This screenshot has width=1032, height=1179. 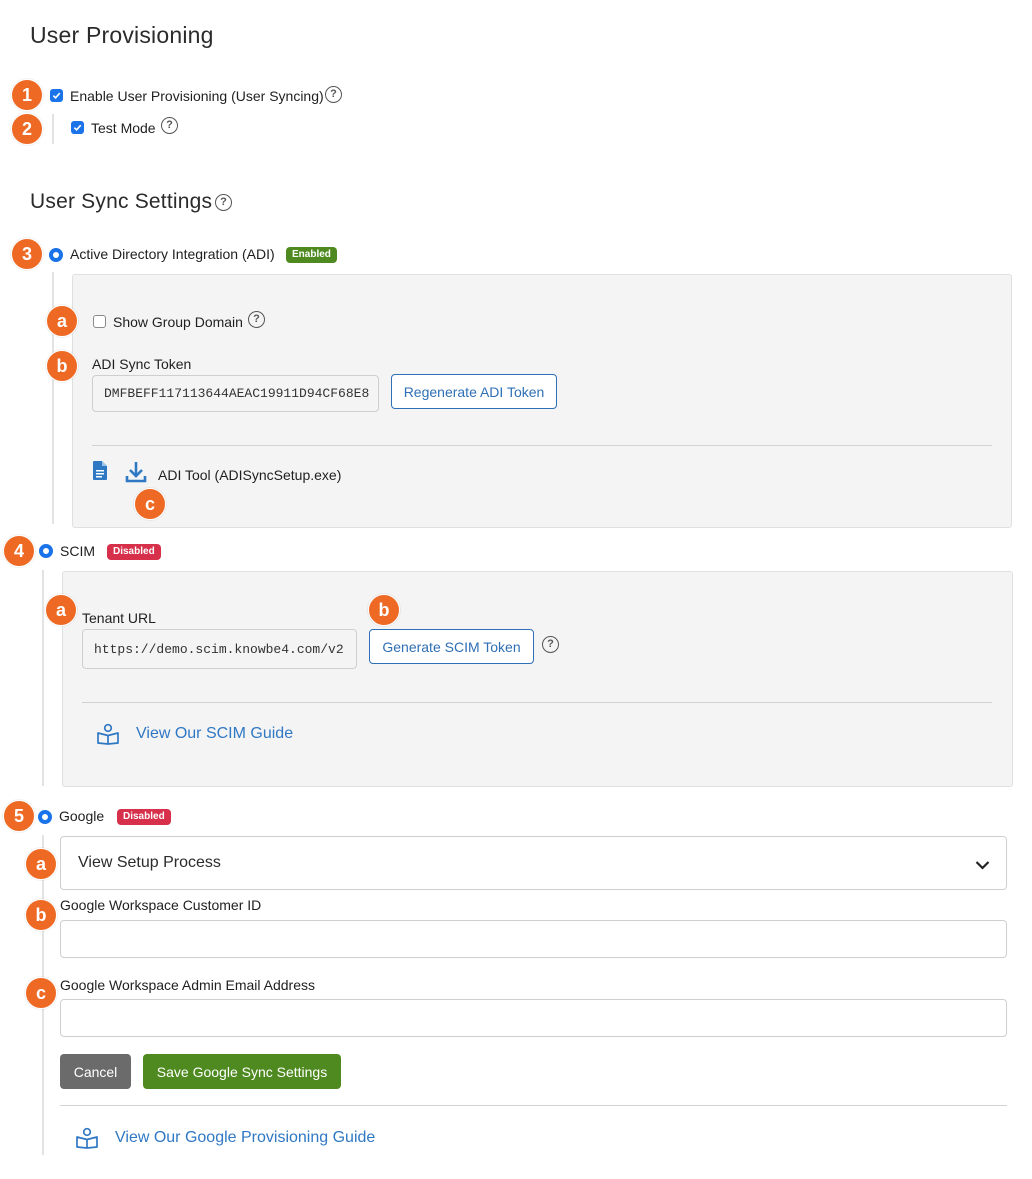 I want to click on scim-divider, so click(x=537, y=702).